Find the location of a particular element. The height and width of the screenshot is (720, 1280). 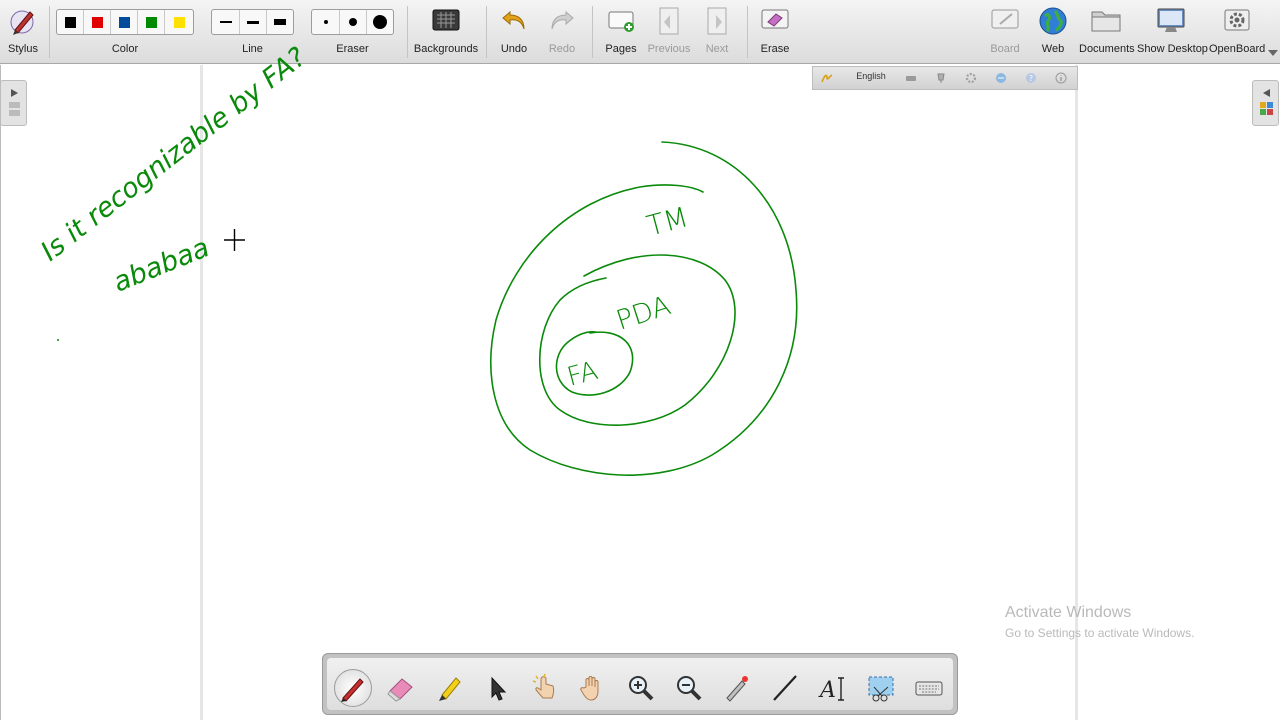

line-tool-button is located at coordinates (785, 688).